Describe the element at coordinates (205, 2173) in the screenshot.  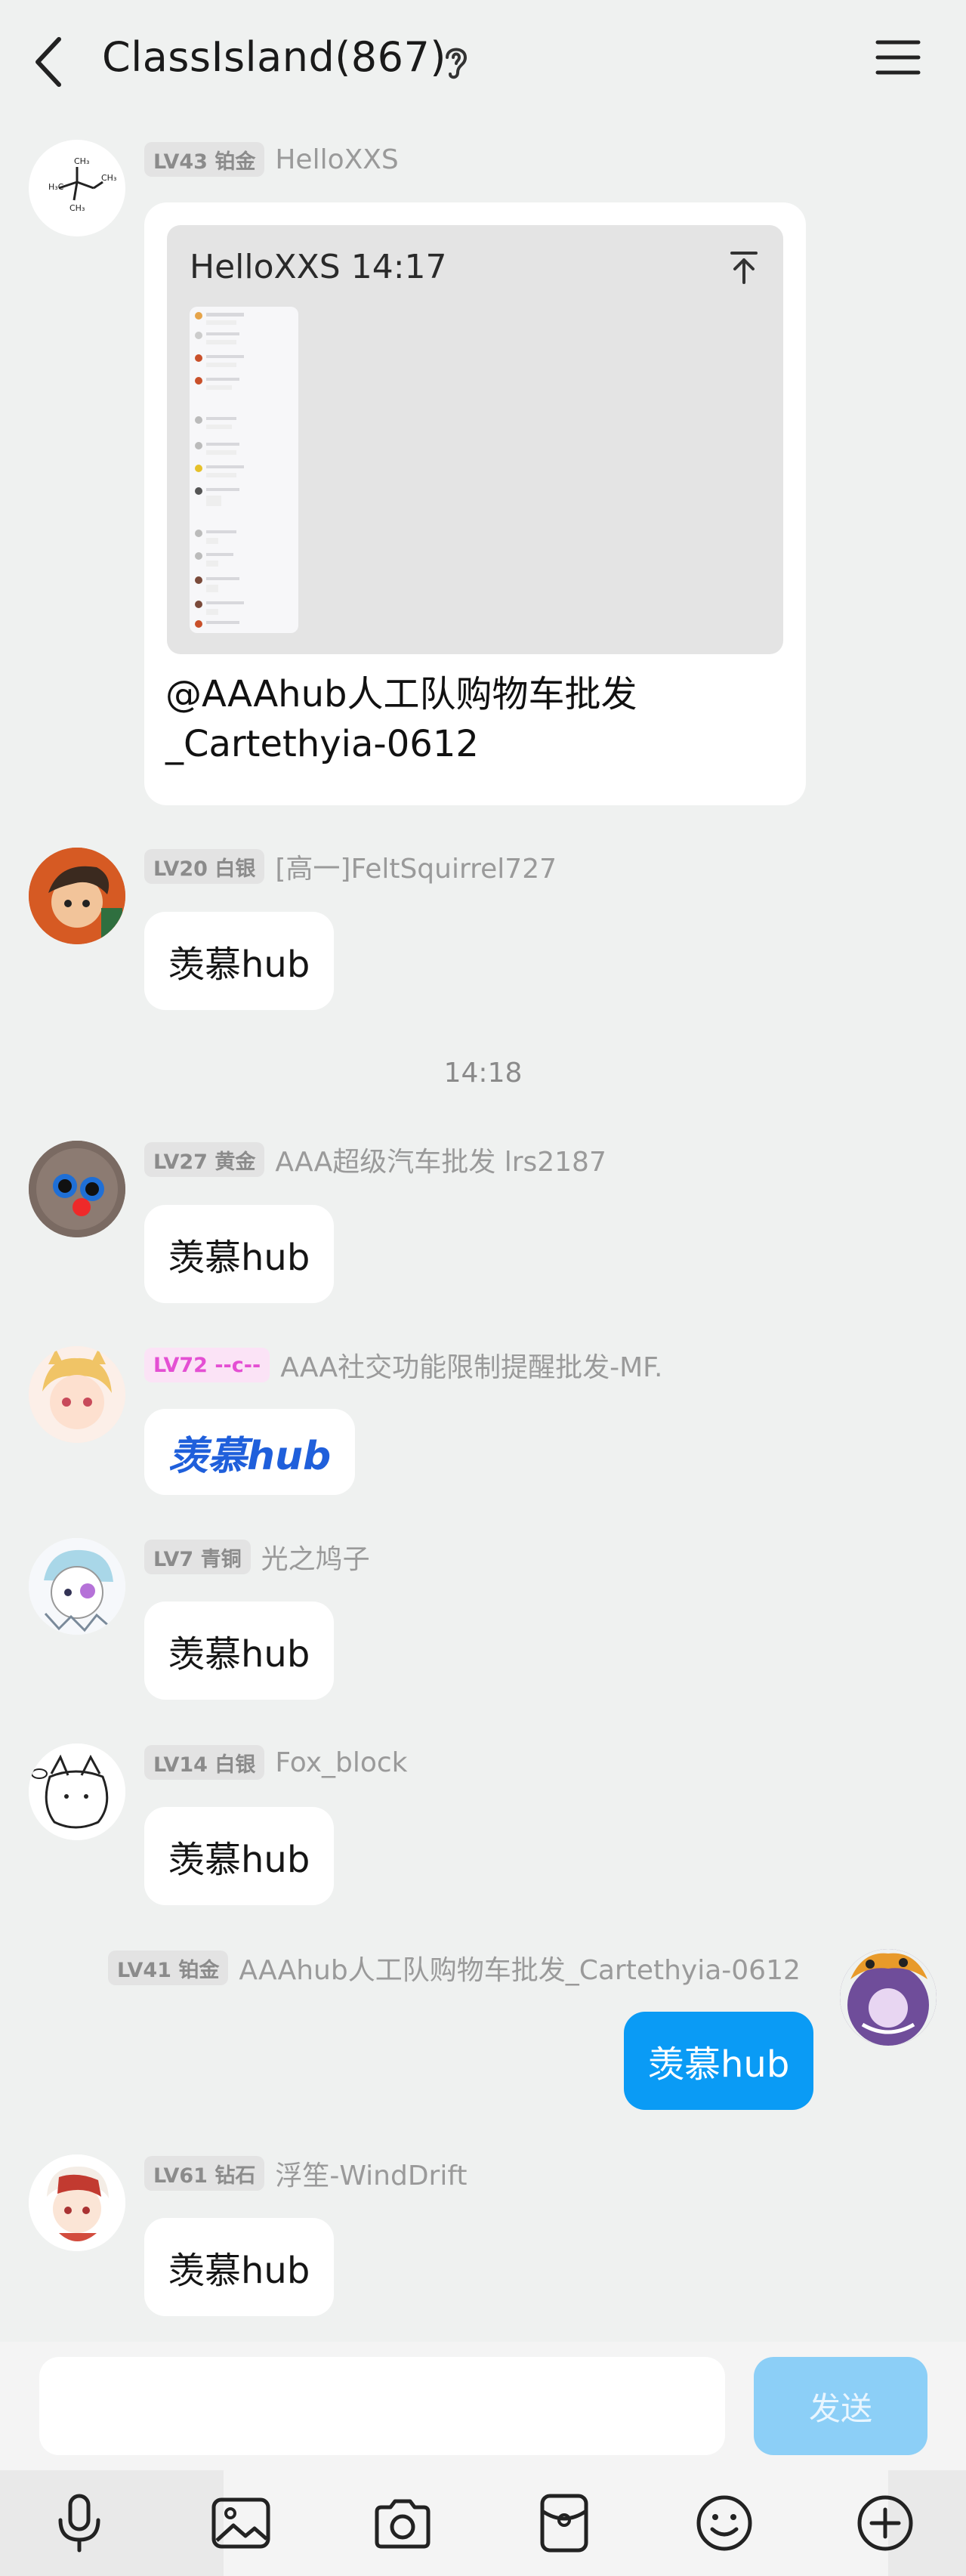
I see `level-badge: LV61 钻石` at that location.